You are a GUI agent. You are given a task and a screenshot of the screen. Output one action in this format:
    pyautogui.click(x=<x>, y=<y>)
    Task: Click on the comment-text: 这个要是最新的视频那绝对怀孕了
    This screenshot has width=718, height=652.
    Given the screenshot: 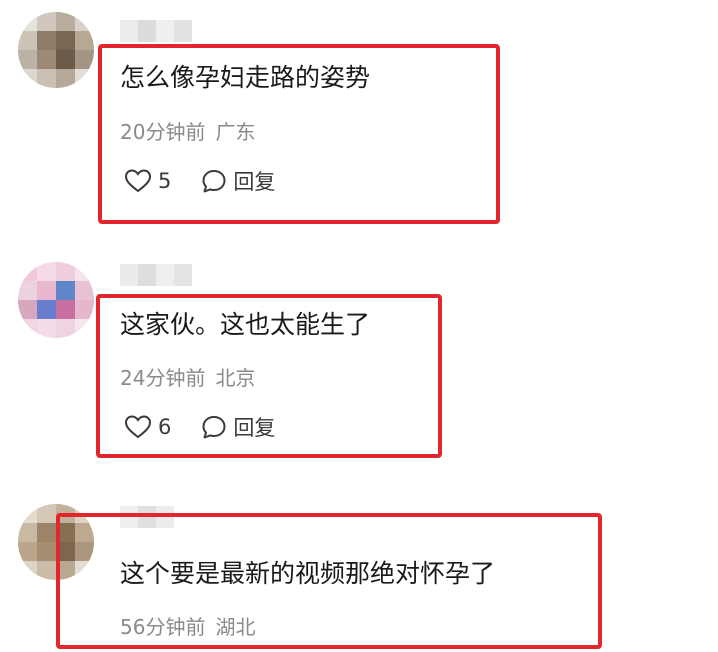 What is the action you would take?
    pyautogui.click(x=308, y=573)
    